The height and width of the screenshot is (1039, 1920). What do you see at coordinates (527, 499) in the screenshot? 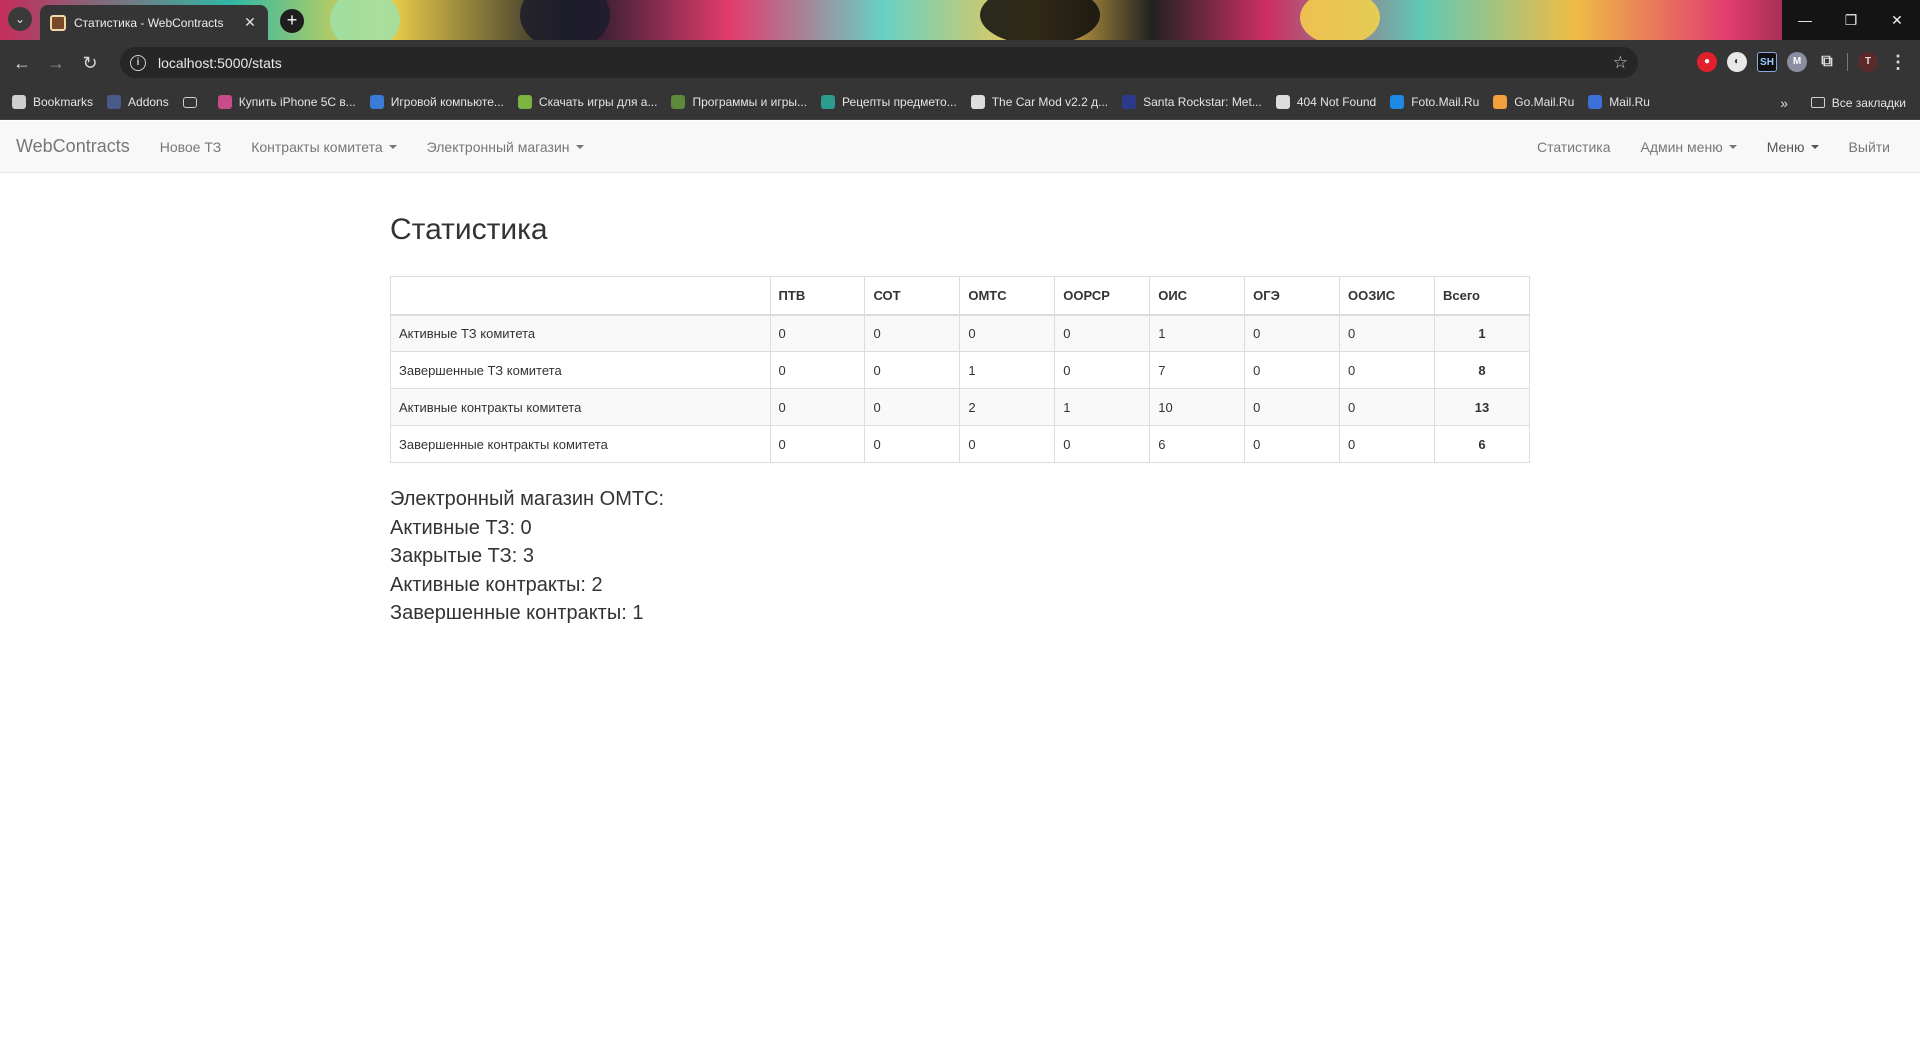
I see `eshop-heading: Электронный магазин ОМТС:` at bounding box center [527, 499].